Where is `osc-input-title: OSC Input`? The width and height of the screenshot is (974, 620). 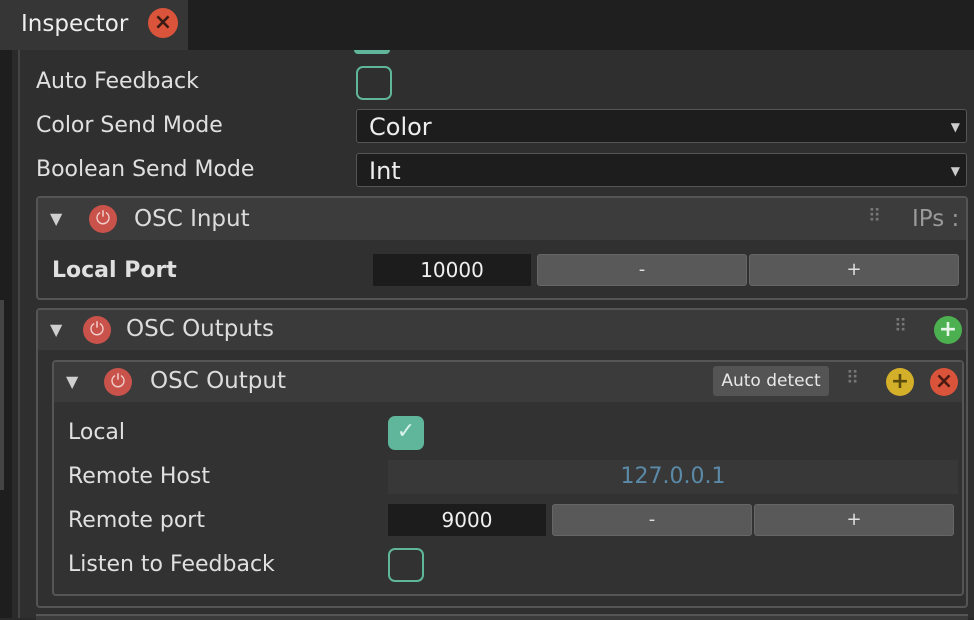
osc-input-title: OSC Input is located at coordinates (192, 219).